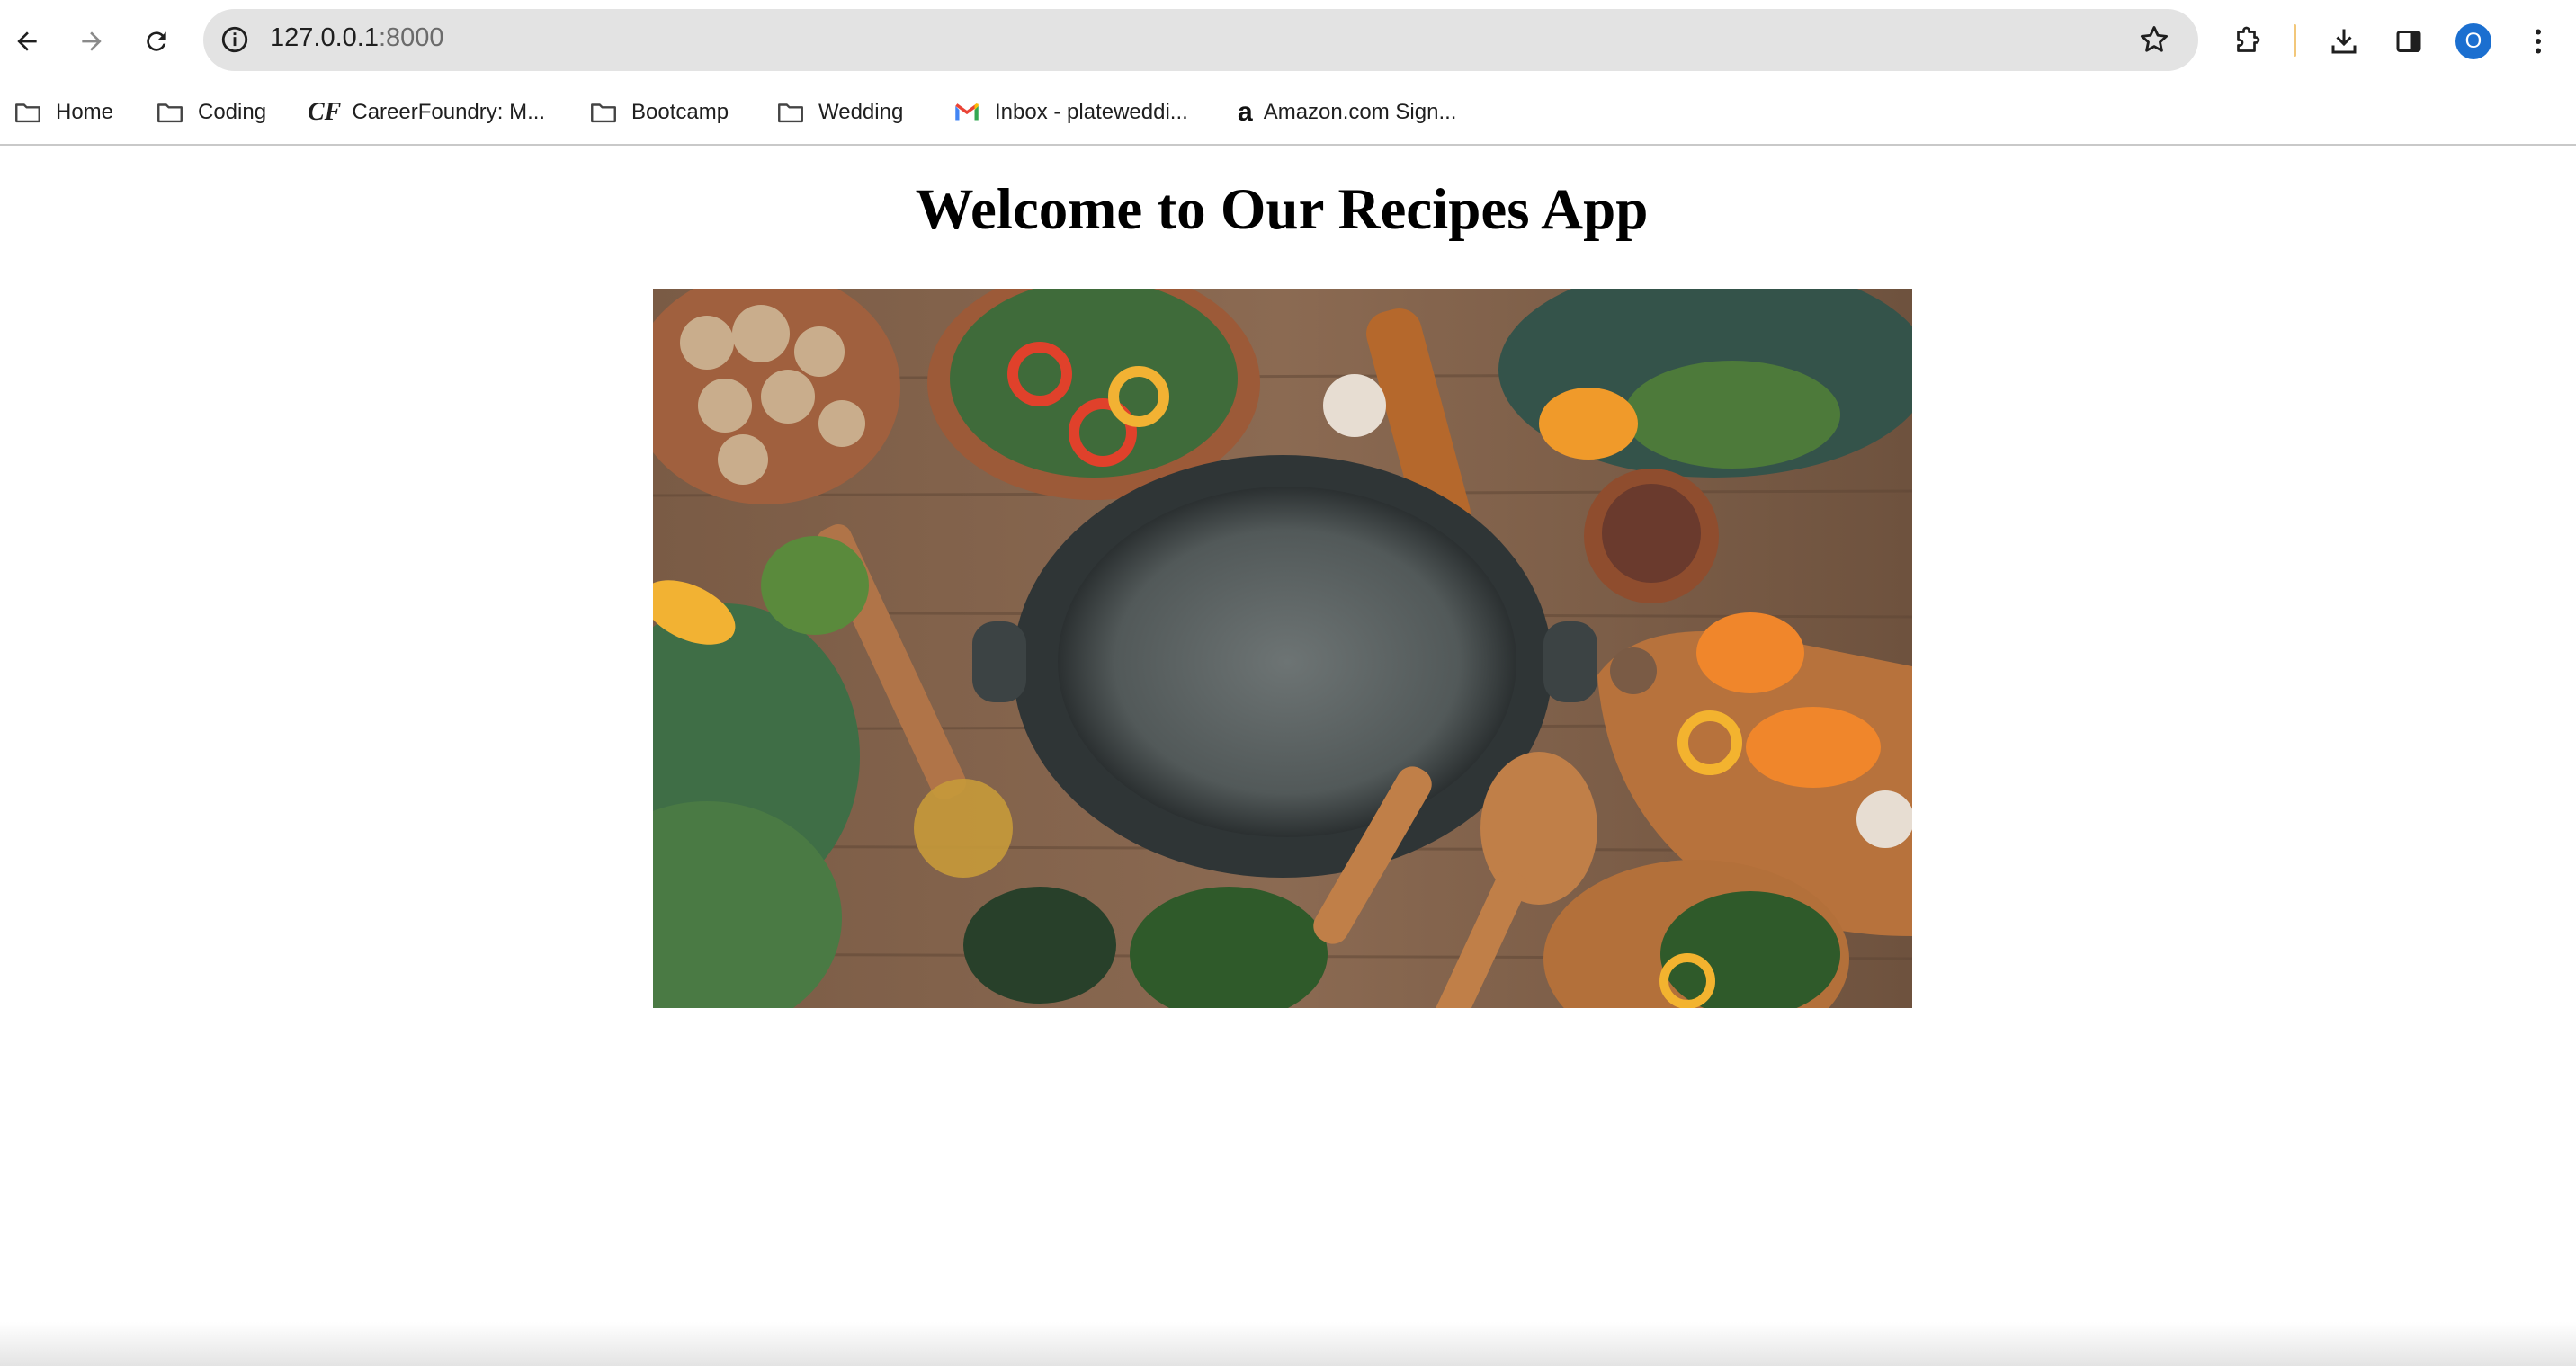 The height and width of the screenshot is (1366, 2576). What do you see at coordinates (680, 112) in the screenshot?
I see `bookmark-label: Bootcamp` at bounding box center [680, 112].